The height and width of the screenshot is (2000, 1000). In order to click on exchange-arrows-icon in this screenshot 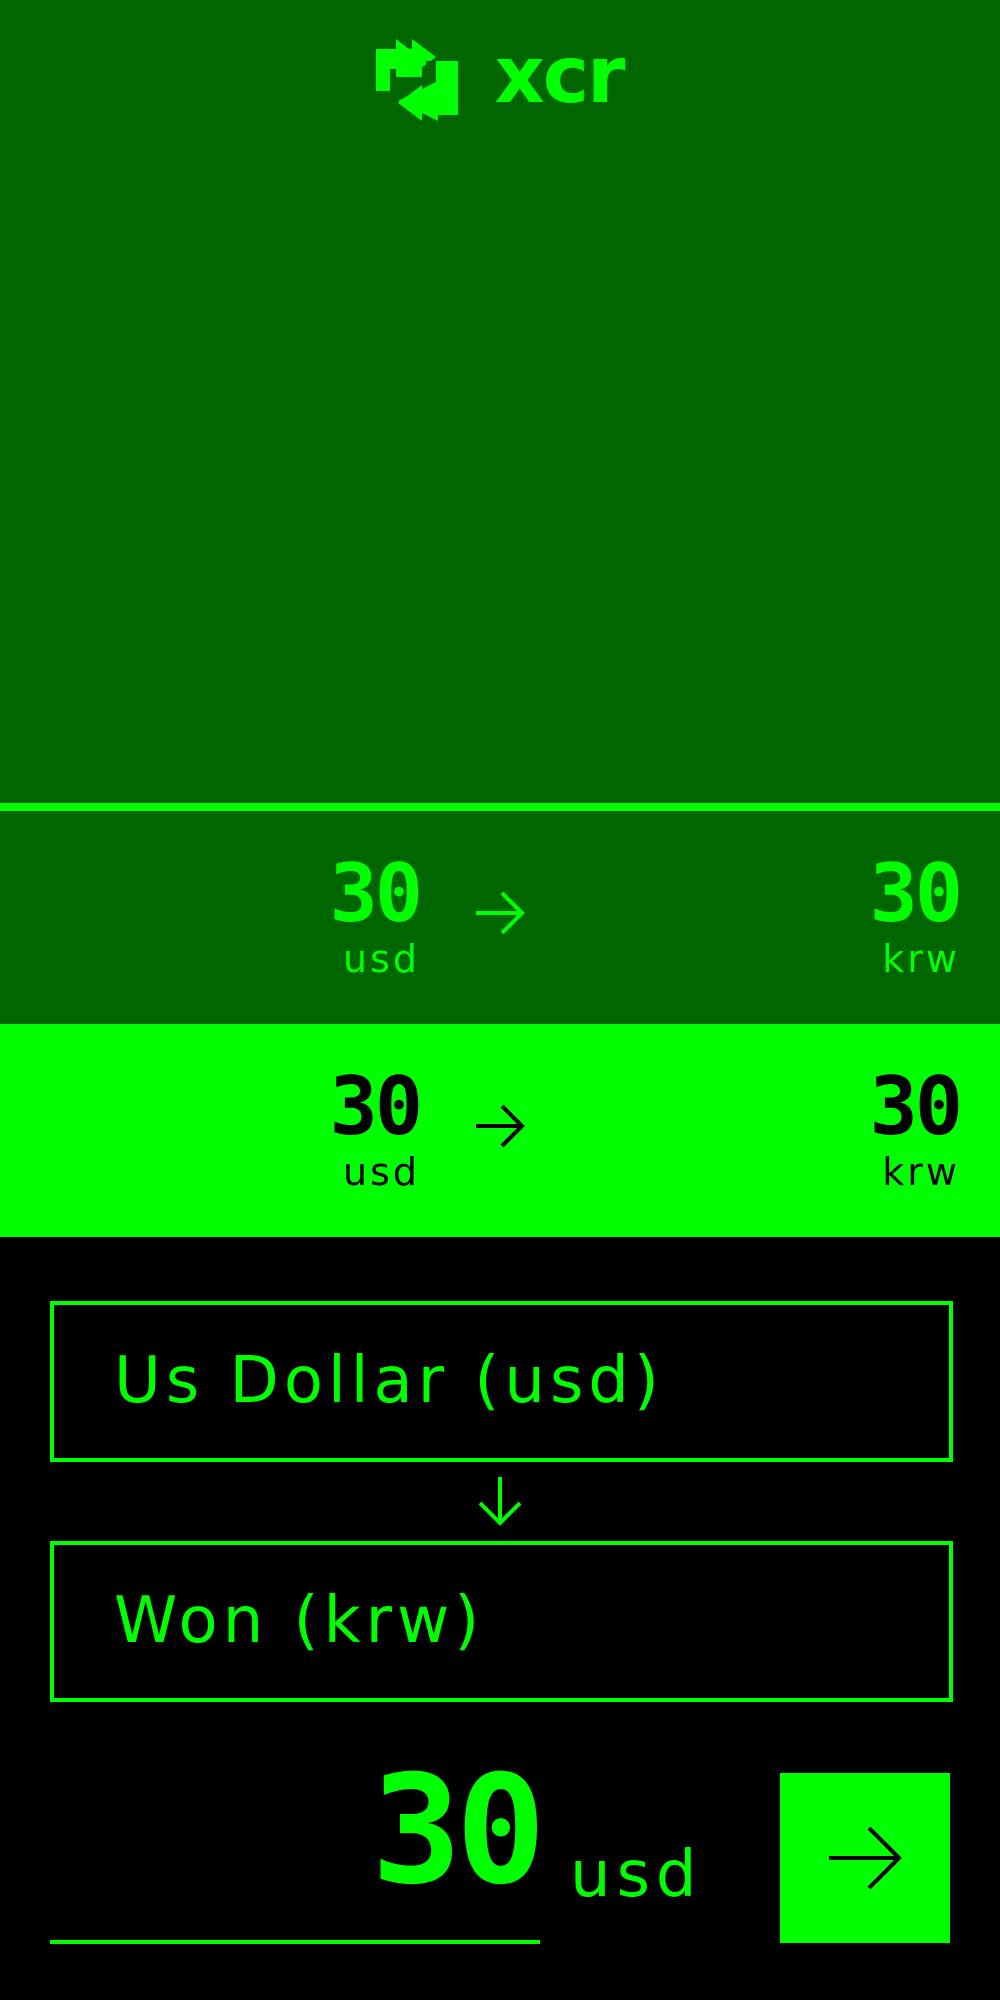, I will do `click(417, 80)`.